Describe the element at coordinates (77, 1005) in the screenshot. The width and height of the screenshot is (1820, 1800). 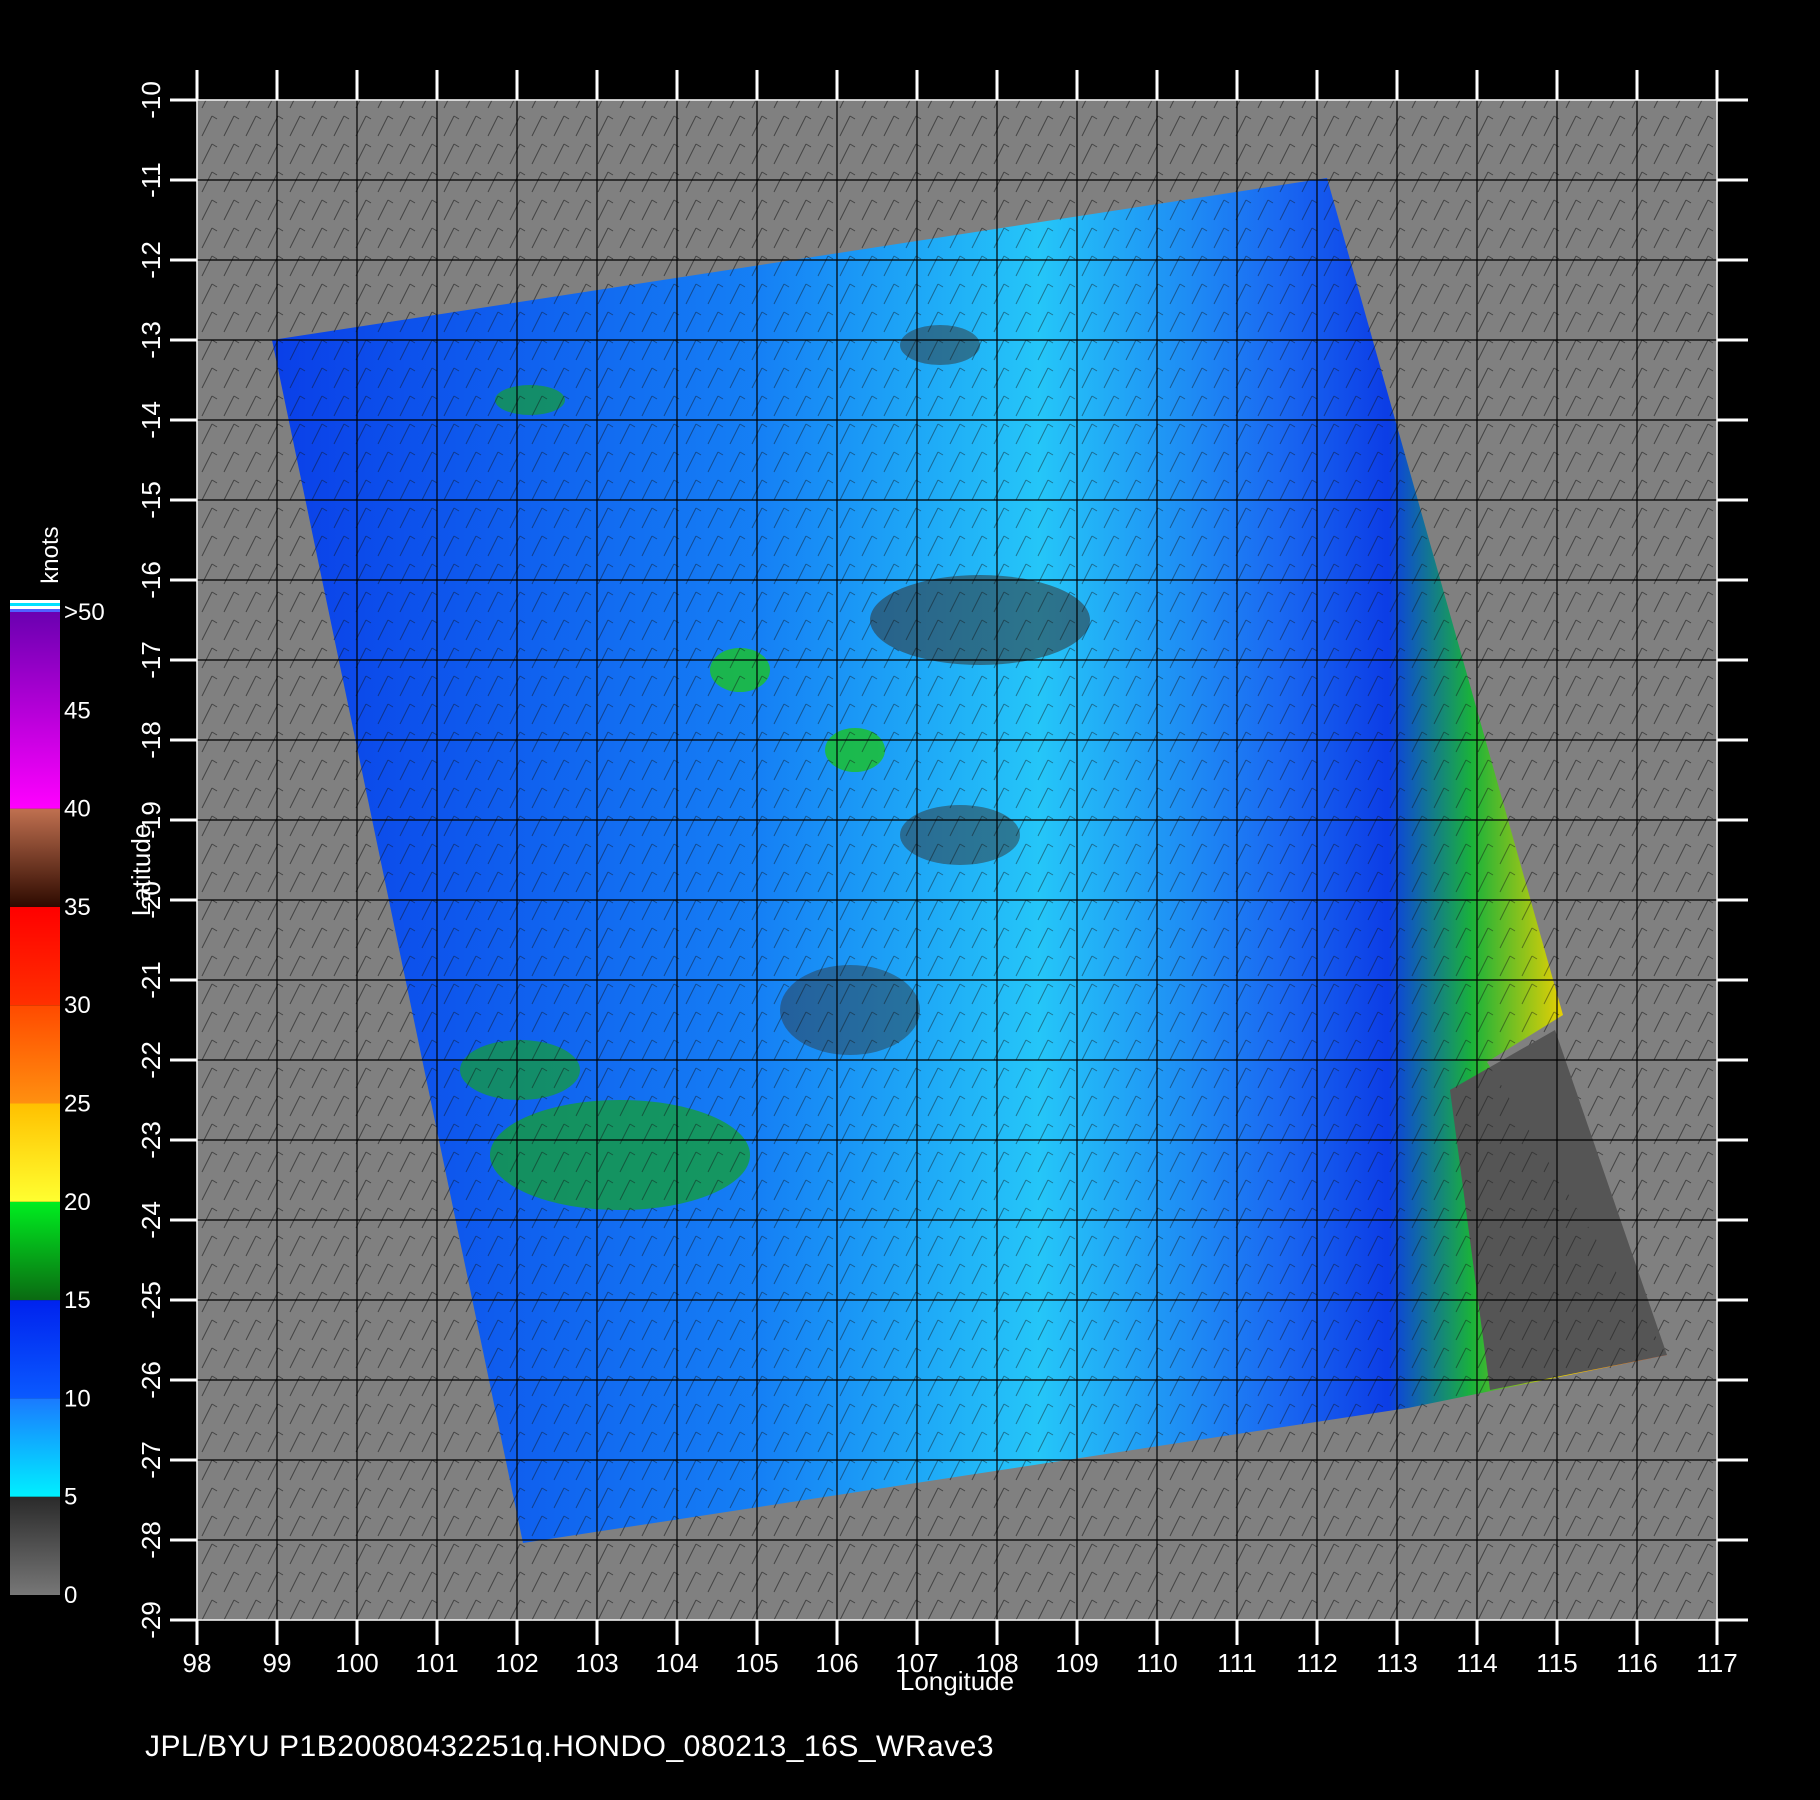
I see `colorbar-label: 30` at that location.